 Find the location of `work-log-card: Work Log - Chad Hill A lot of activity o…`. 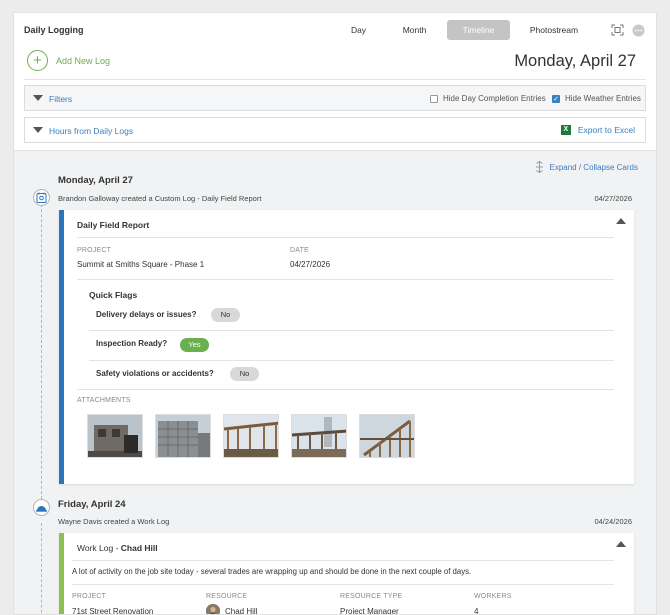

work-log-card: Work Log - Chad Hill A lot of activity o… is located at coordinates (346, 574).